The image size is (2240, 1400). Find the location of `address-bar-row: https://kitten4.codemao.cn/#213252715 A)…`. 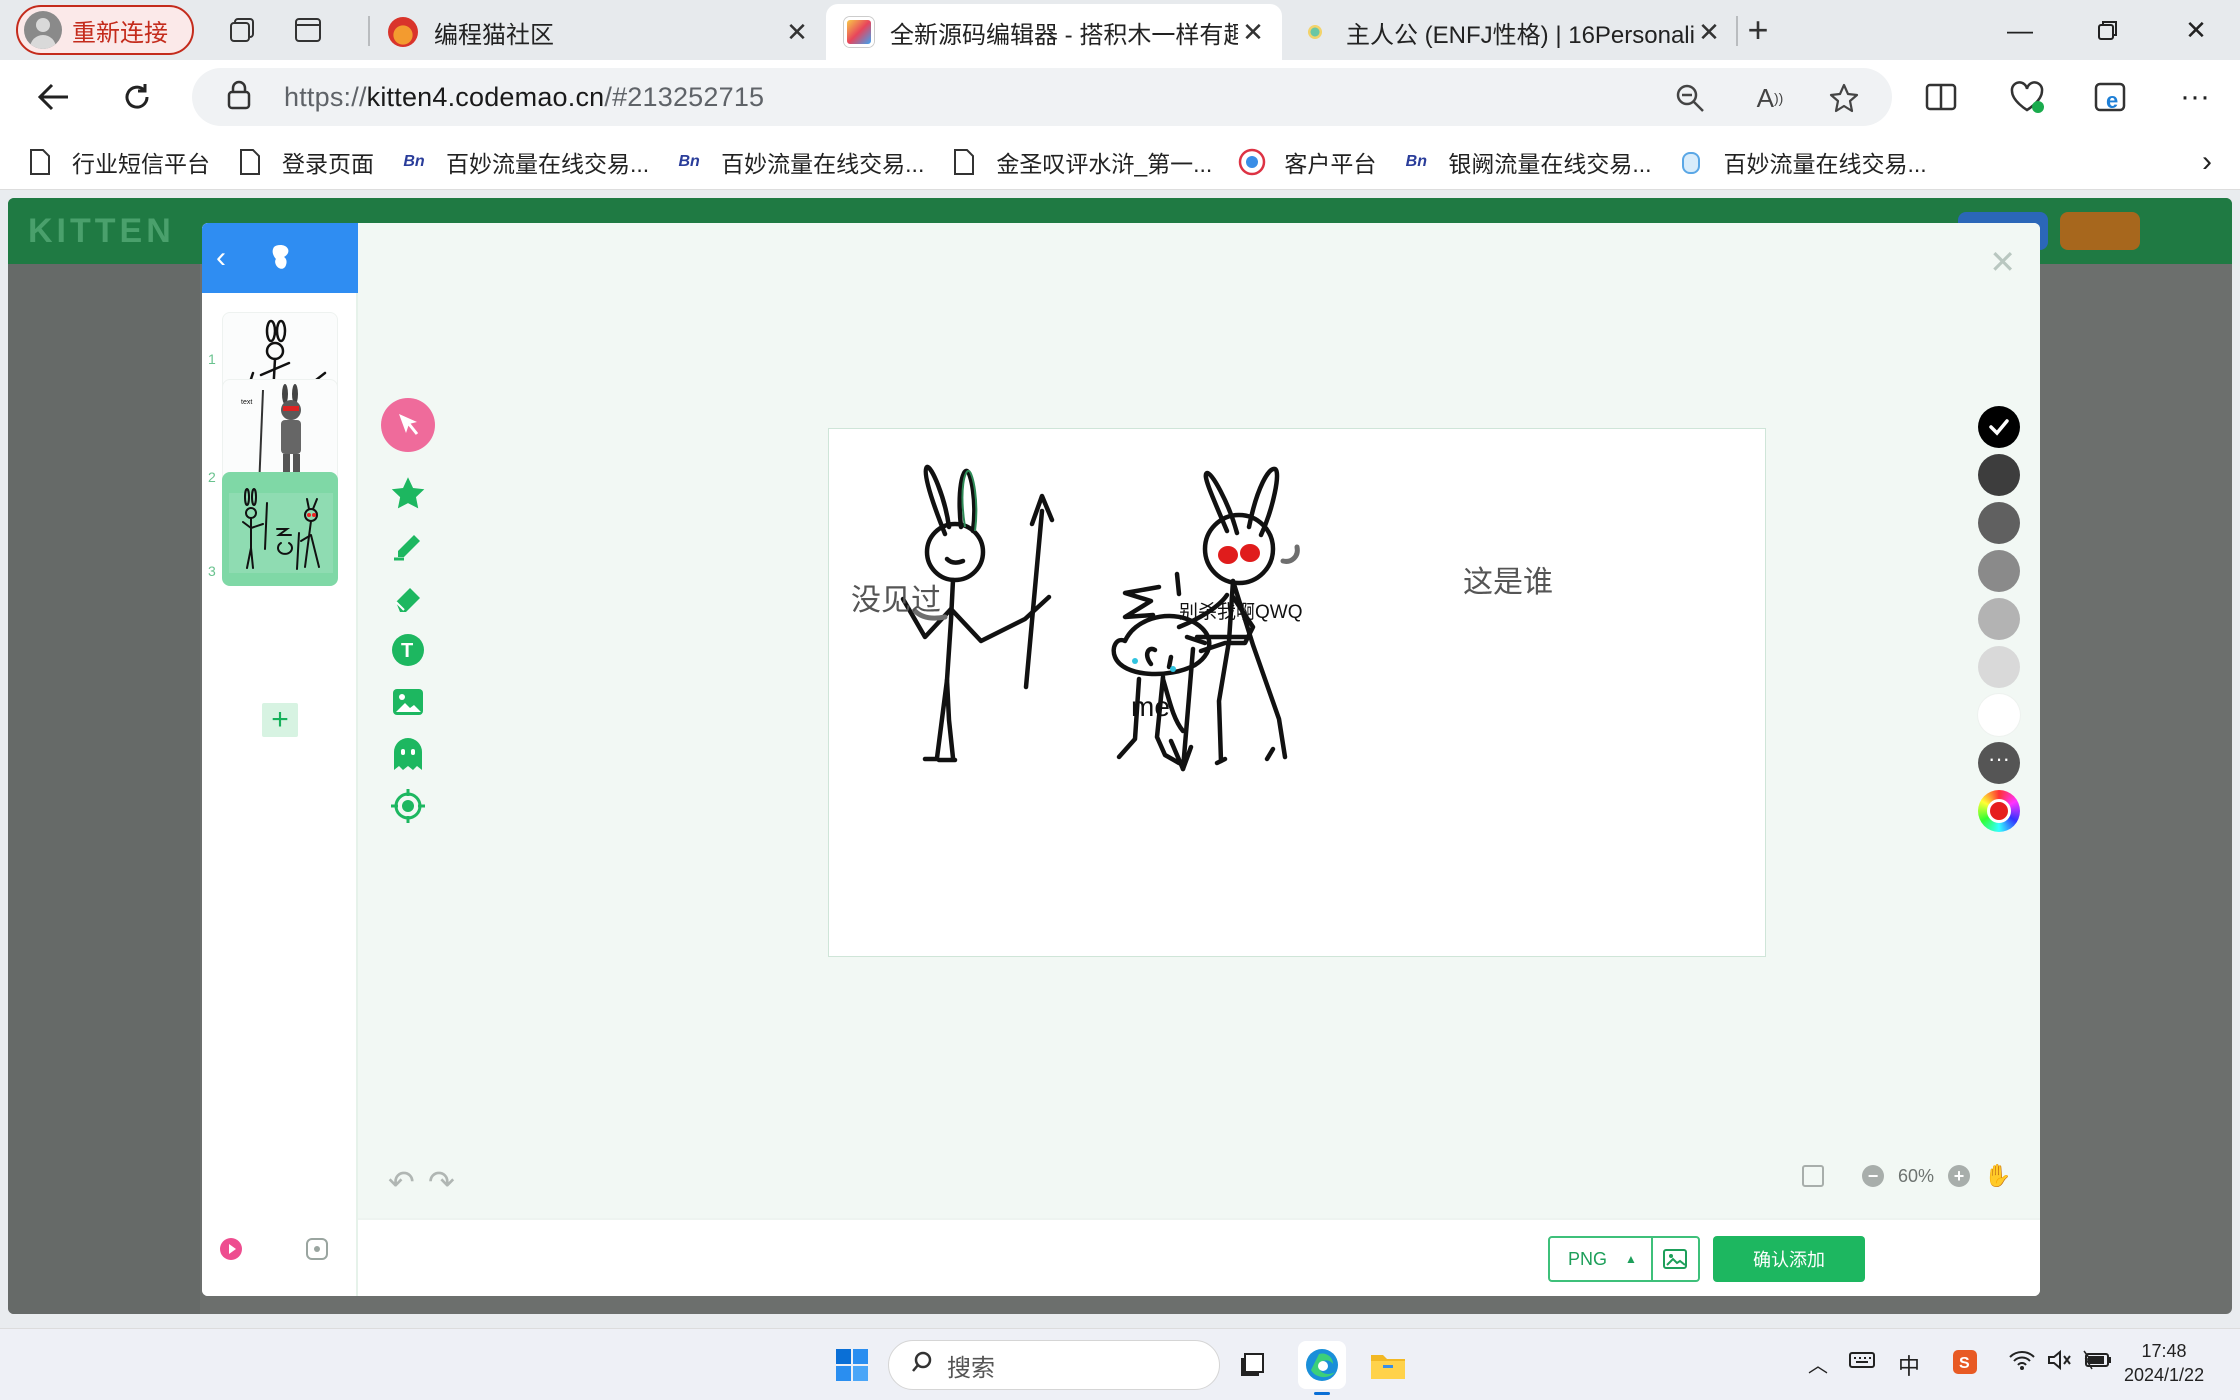

address-bar-row: https://kitten4.codemao.cn/#213252715 A)… is located at coordinates (1120, 97).